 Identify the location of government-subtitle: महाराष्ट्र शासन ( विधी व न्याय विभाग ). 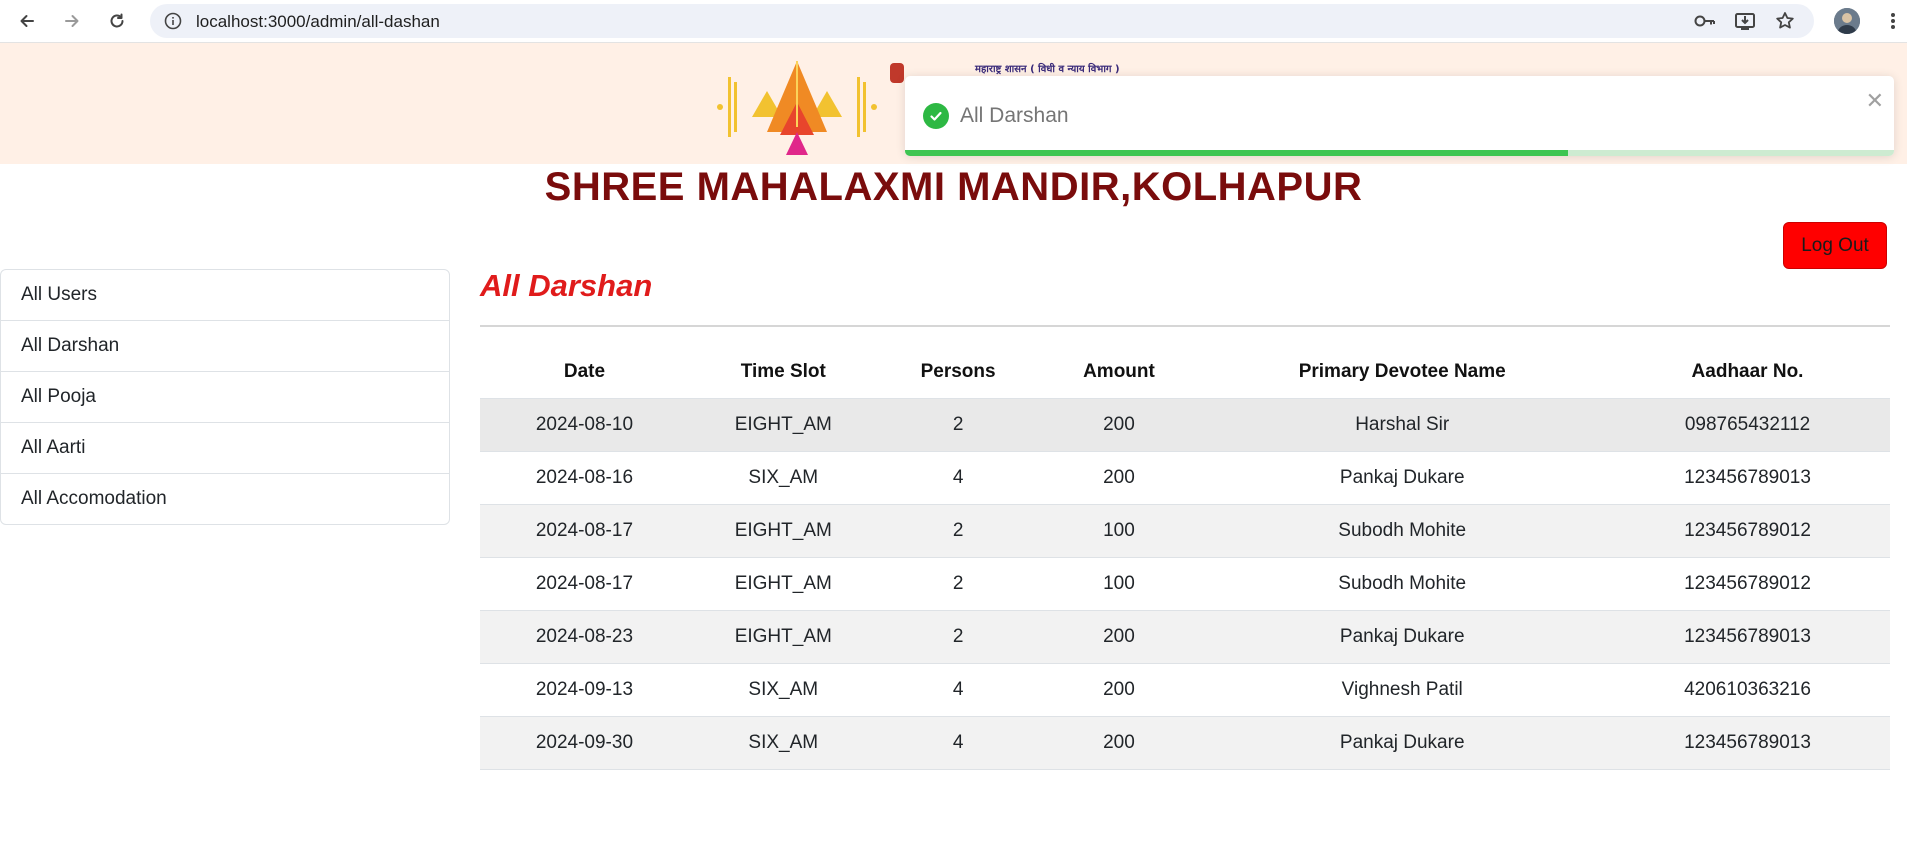
(1047, 69).